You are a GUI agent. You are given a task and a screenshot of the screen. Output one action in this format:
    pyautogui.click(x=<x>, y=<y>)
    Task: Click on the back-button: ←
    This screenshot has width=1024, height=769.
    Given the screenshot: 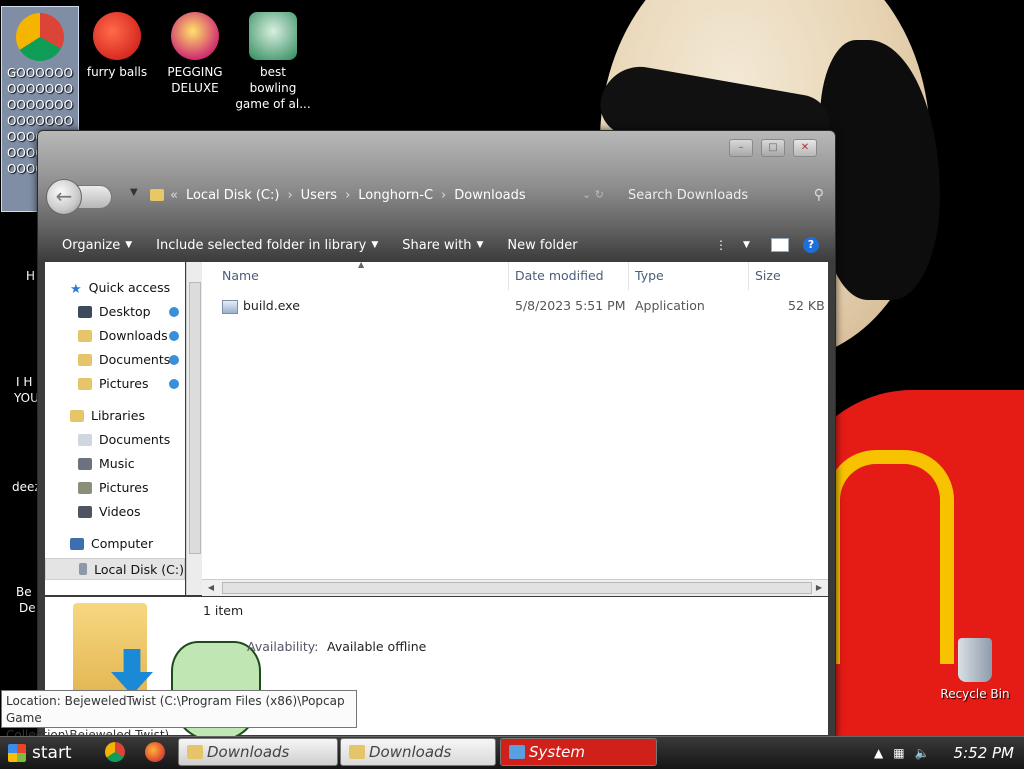 What is the action you would take?
    pyautogui.click(x=64, y=197)
    